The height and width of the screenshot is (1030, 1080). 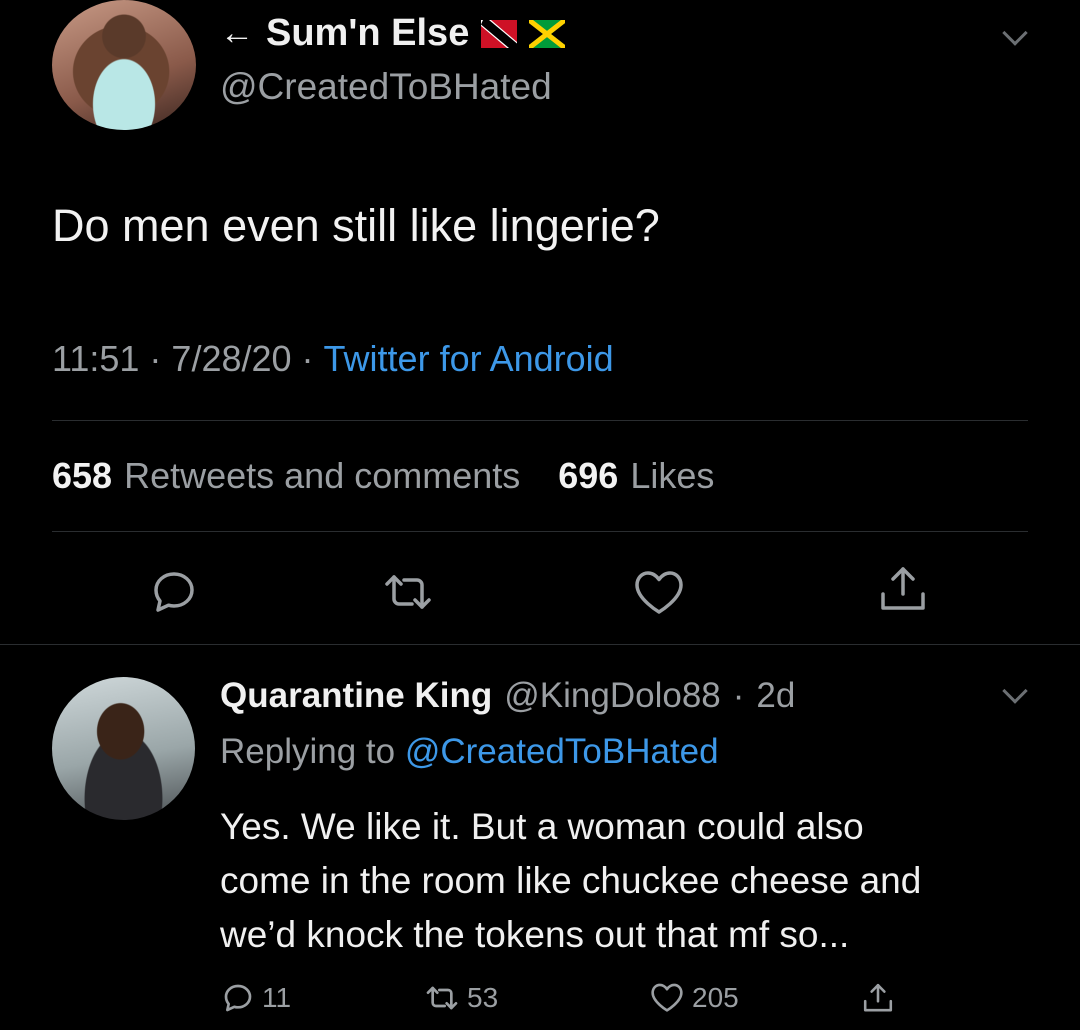 I want to click on author-name-row: ← Sum'n Else, so click(x=393, y=33).